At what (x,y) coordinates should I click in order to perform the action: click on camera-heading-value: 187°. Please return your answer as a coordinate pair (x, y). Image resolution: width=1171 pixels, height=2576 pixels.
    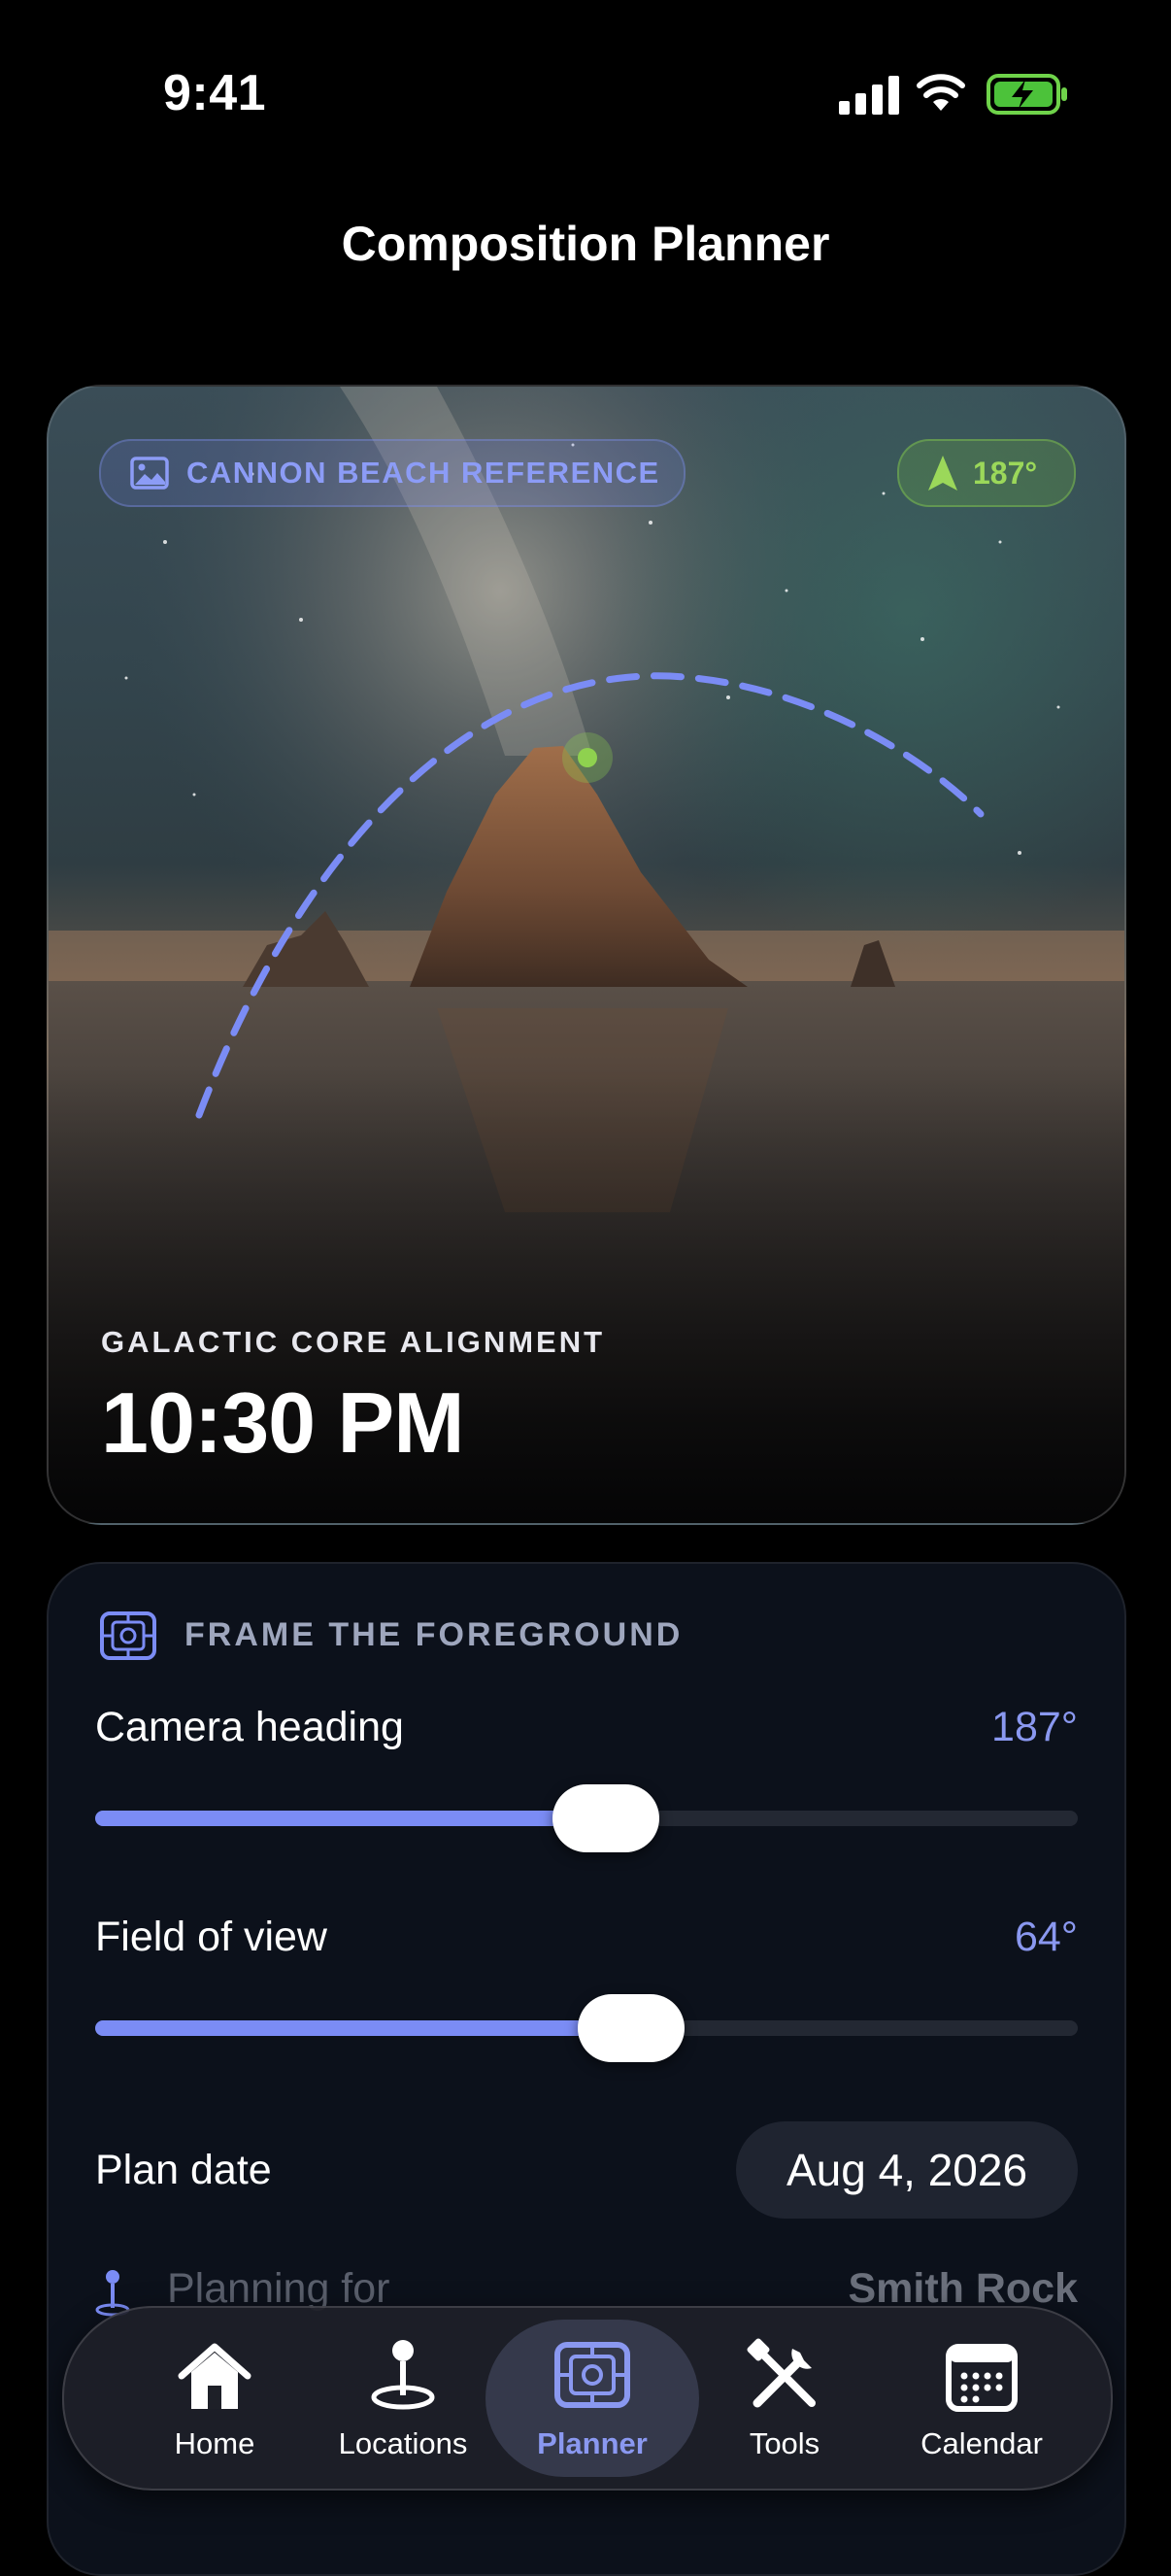
    Looking at the image, I should click on (1034, 1727).